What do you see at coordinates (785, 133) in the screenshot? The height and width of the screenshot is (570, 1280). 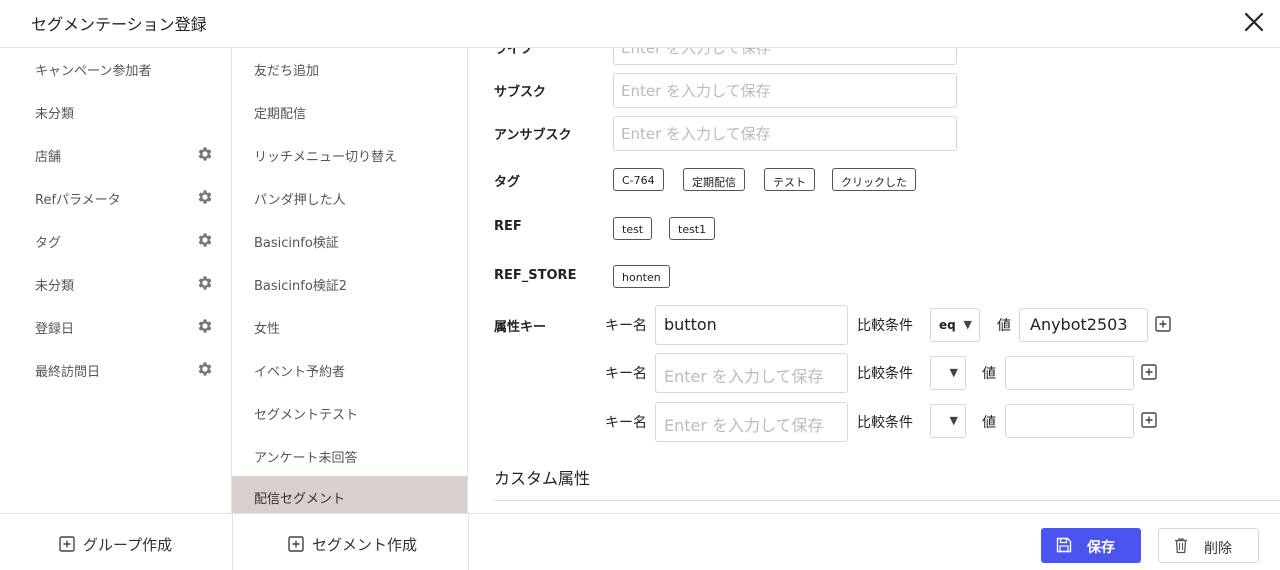 I see `unsubscribe-input: Enter を入力して保存` at bounding box center [785, 133].